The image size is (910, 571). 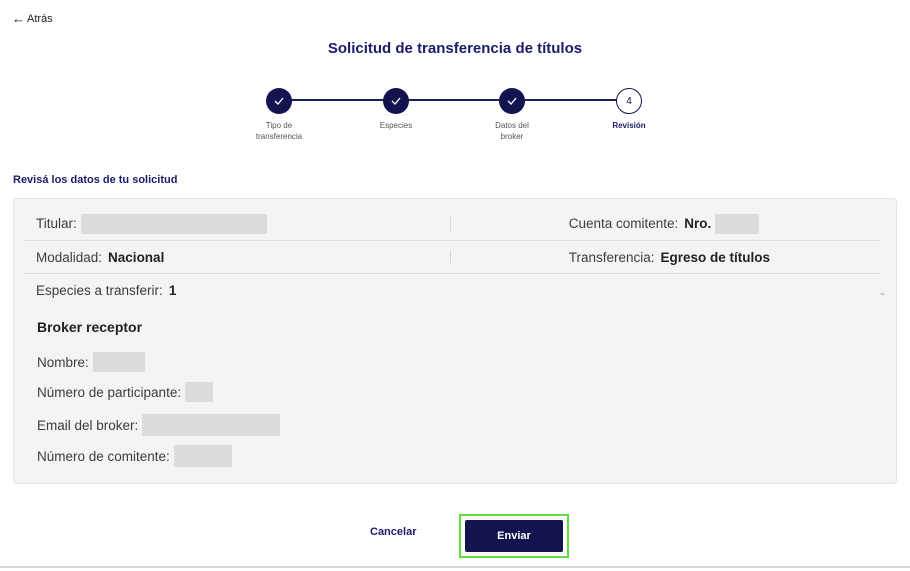 I want to click on row-especies: Especies a transferir: 1, so click(x=445, y=290).